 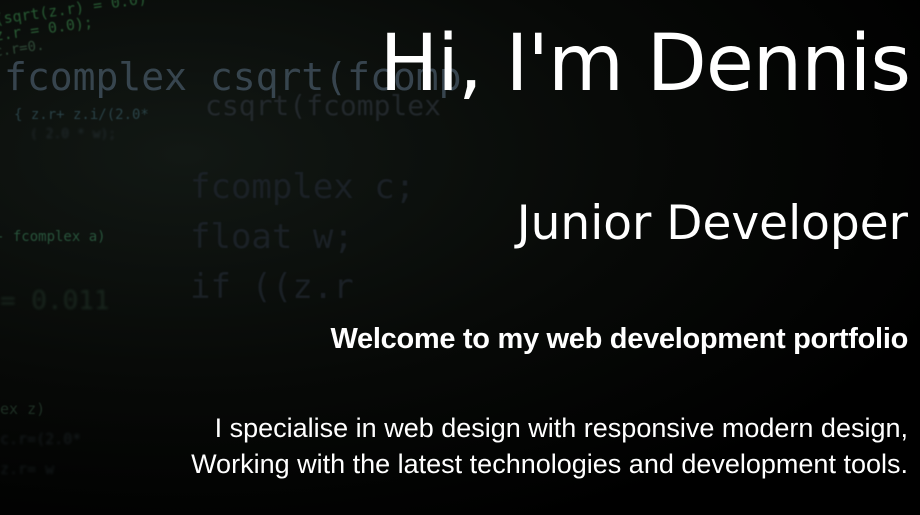 What do you see at coordinates (81, 115) in the screenshot?
I see `code-line: { z.r+ z.i/(2.0*` at bounding box center [81, 115].